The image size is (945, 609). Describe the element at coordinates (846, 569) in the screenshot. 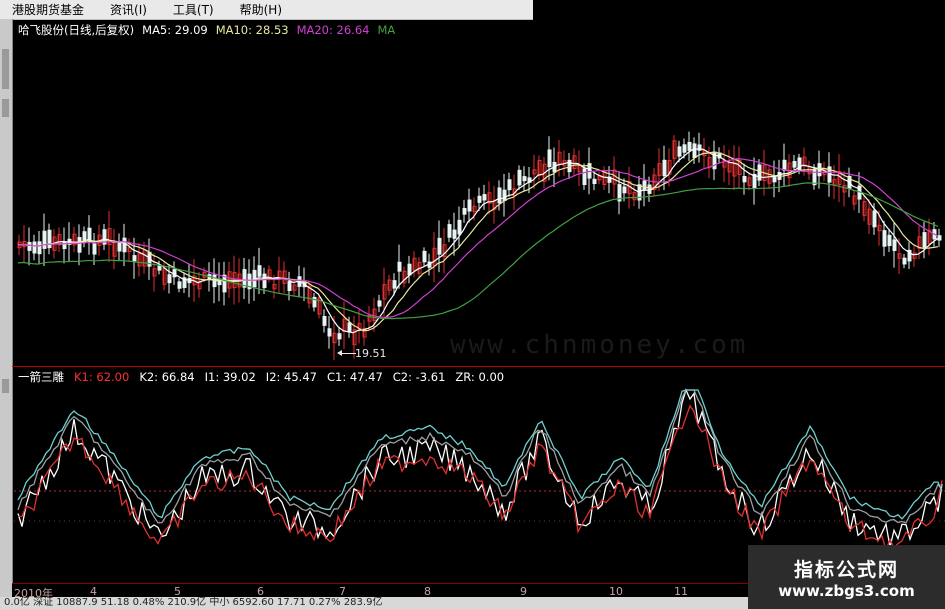

I see `badge-title: 指标公式网` at that location.